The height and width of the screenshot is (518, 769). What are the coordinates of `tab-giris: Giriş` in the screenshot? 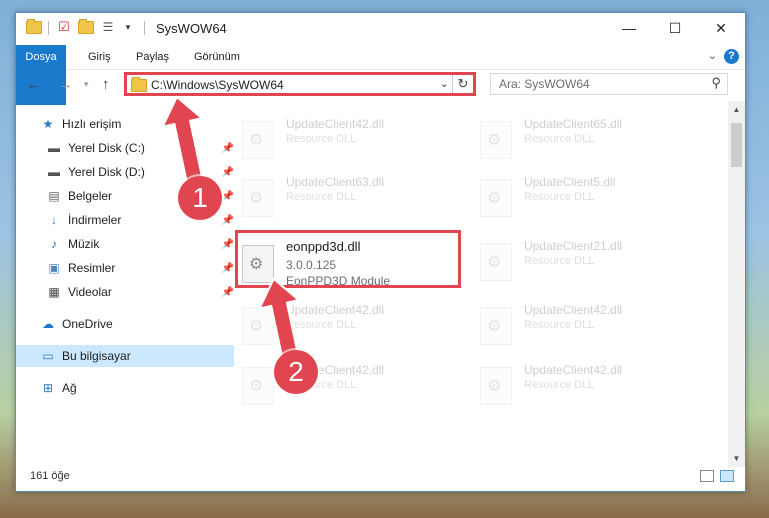 It's located at (99, 57).